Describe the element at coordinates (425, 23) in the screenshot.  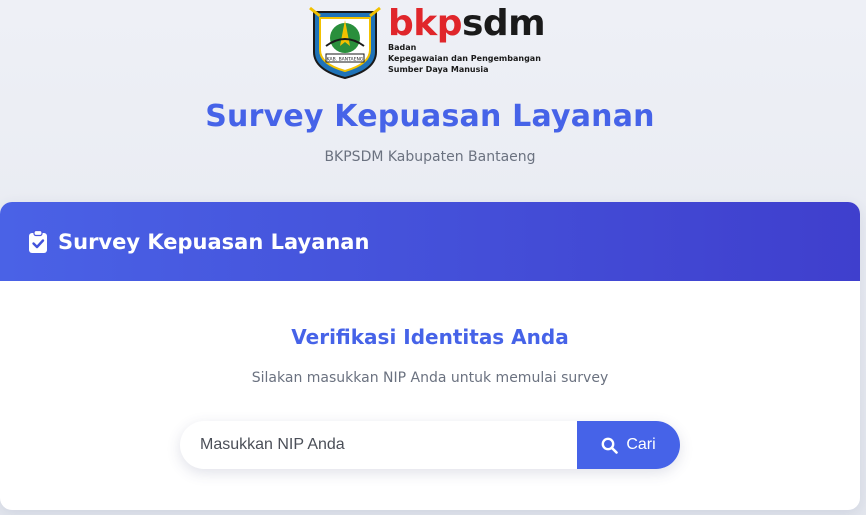
I see `brand-prefix: bkp` at that location.